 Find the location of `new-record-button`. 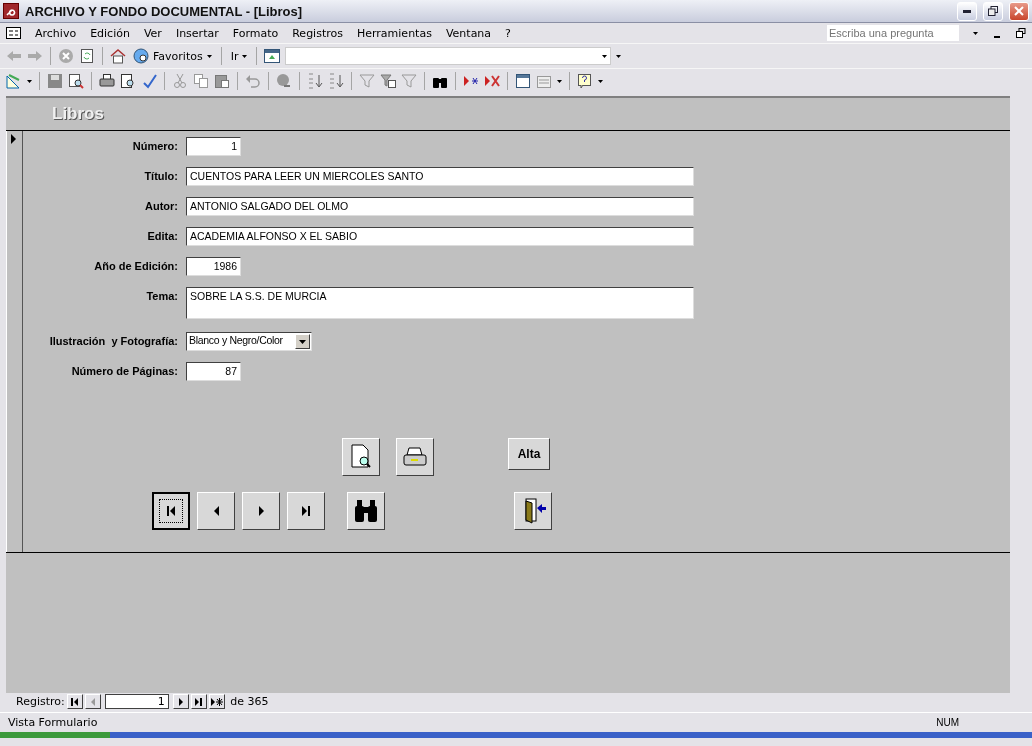

new-record-button is located at coordinates (216, 701).